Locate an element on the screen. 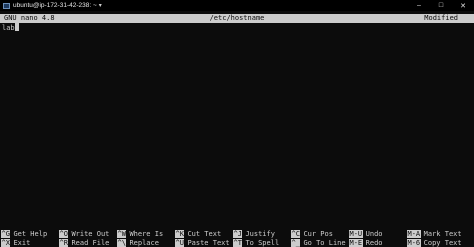 This screenshot has height=247, width=474. line-text: lab is located at coordinates (8, 28).